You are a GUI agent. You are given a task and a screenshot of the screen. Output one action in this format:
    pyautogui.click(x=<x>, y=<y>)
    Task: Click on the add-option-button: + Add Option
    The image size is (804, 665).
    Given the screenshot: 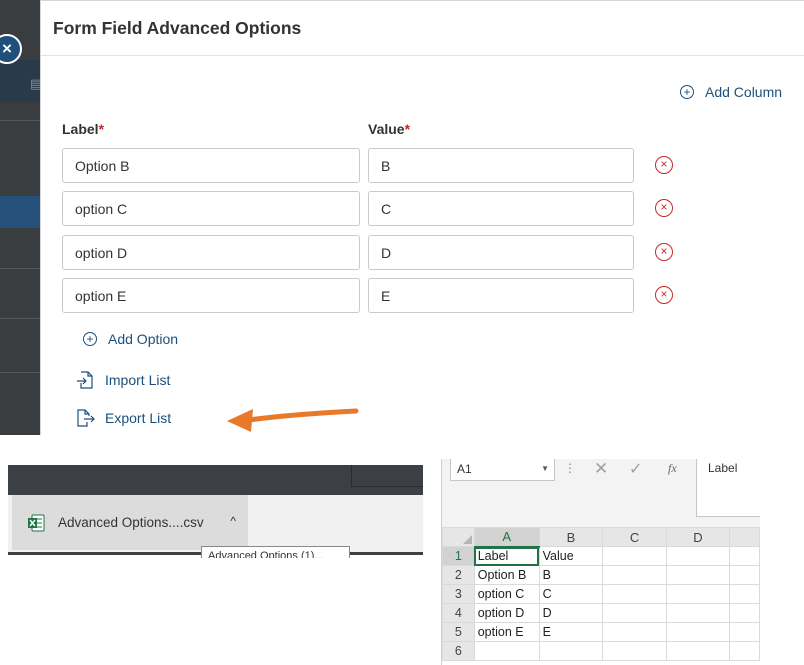 What is the action you would take?
    pyautogui.click(x=130, y=339)
    